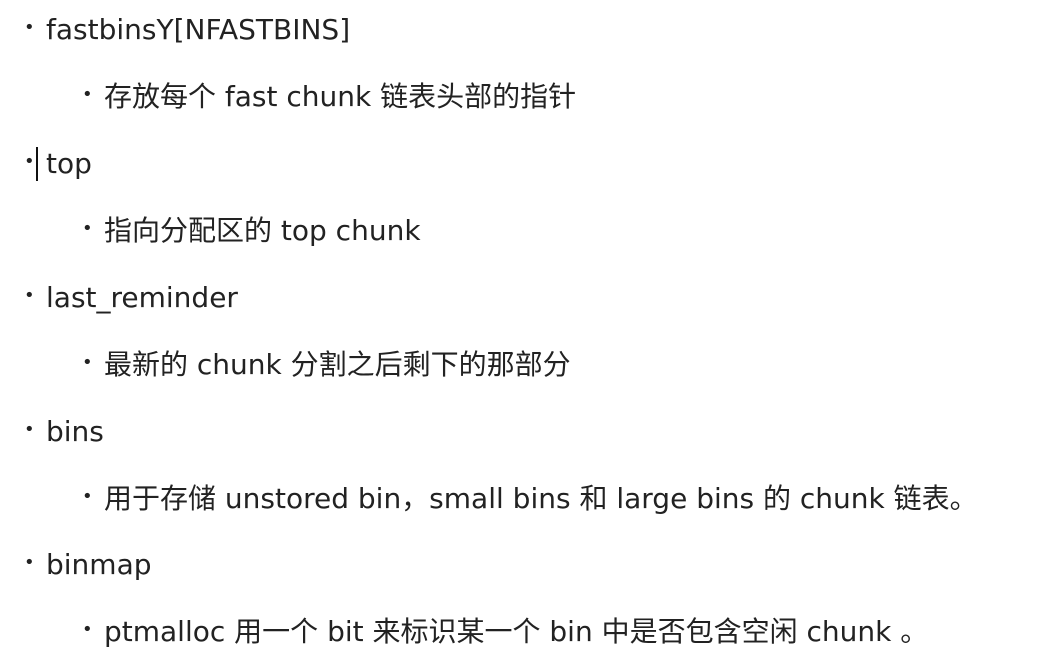 This screenshot has height=658, width=1037. I want to click on text-cursor, so click(37, 164).